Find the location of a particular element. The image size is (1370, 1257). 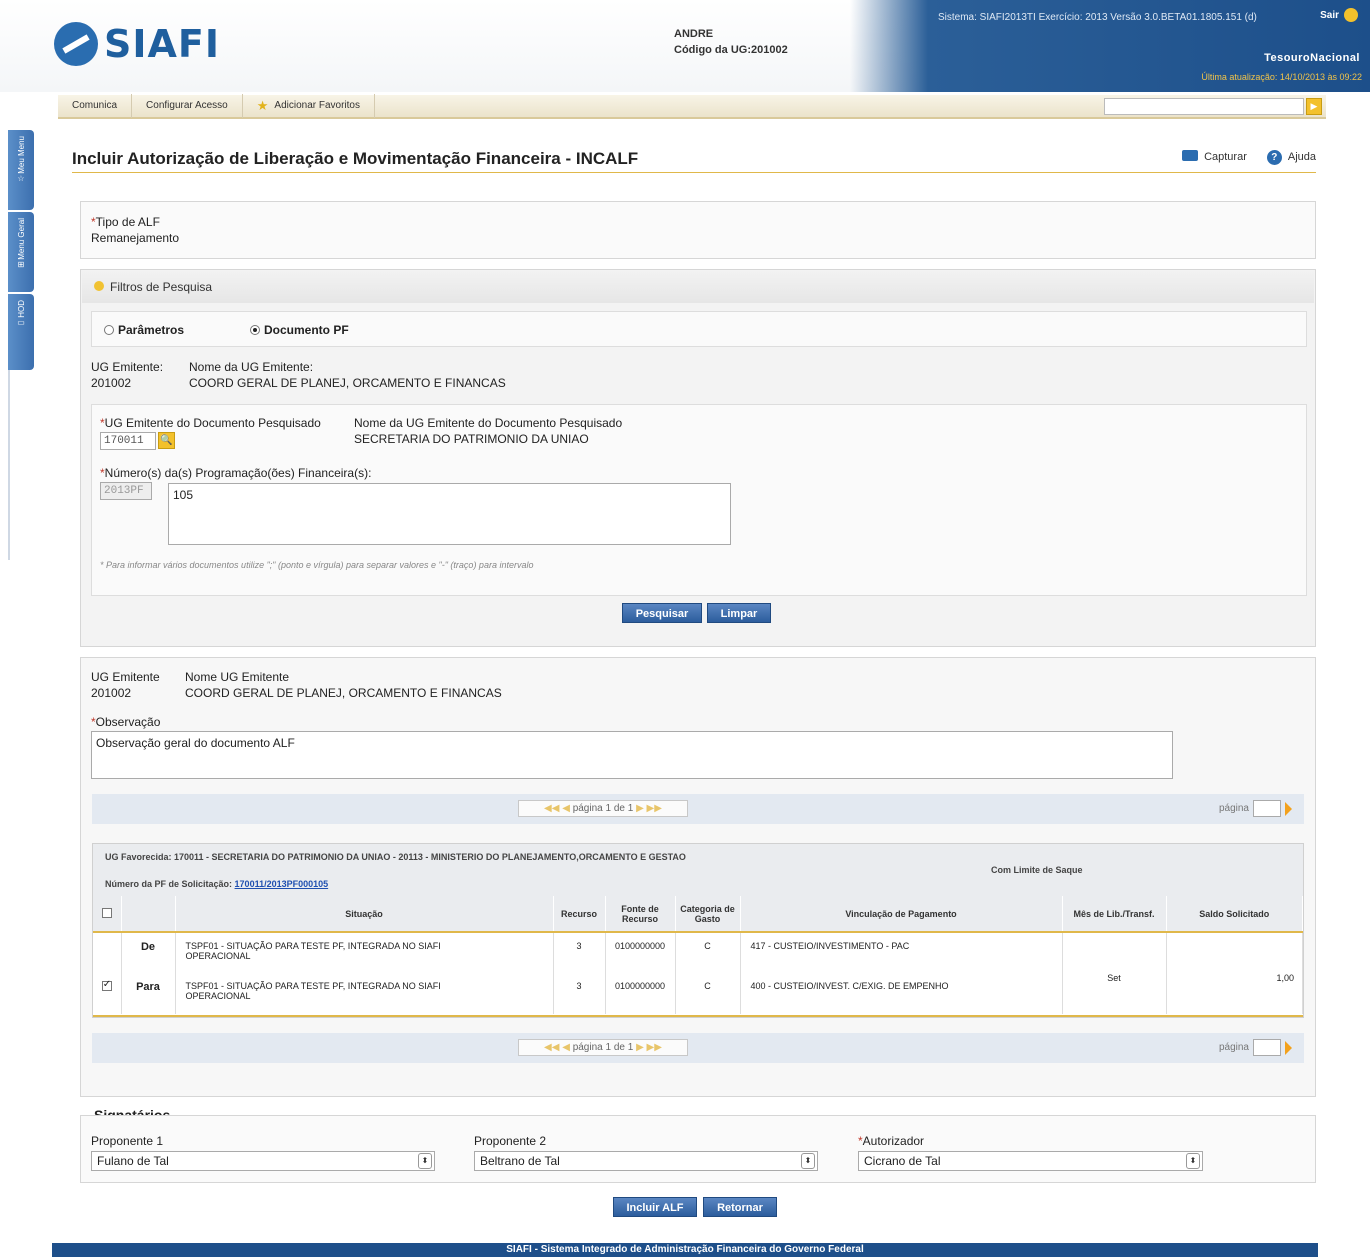

row-vinculacao: 417 - CUSTEIO/INVESTIMENTO - PAC is located at coordinates (901, 952).